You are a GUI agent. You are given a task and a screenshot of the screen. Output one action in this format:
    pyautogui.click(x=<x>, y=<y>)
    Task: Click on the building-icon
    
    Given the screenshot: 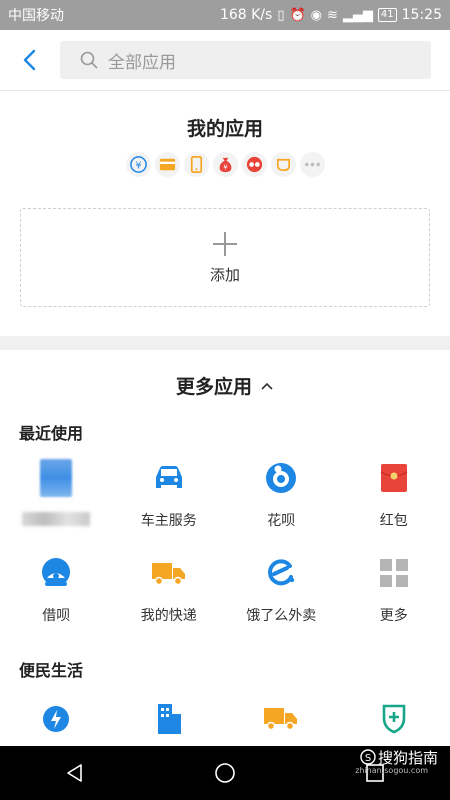 What is the action you would take?
    pyautogui.click(x=169, y=718)
    